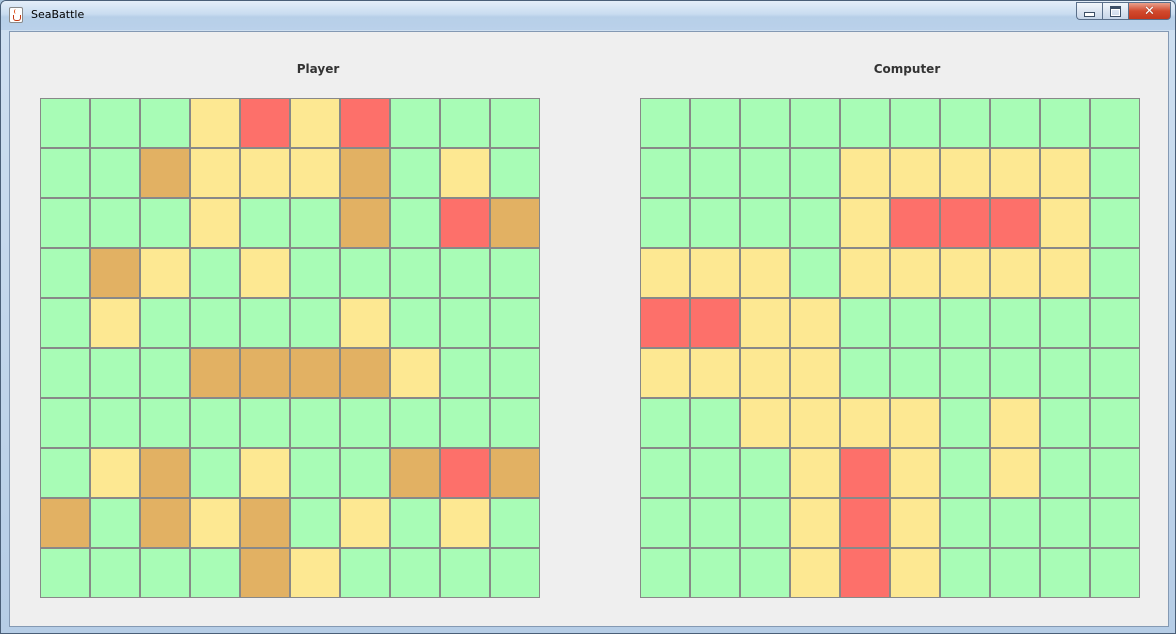 This screenshot has width=1176, height=634. Describe the element at coordinates (1115, 11) in the screenshot. I see `maximize-button` at that location.